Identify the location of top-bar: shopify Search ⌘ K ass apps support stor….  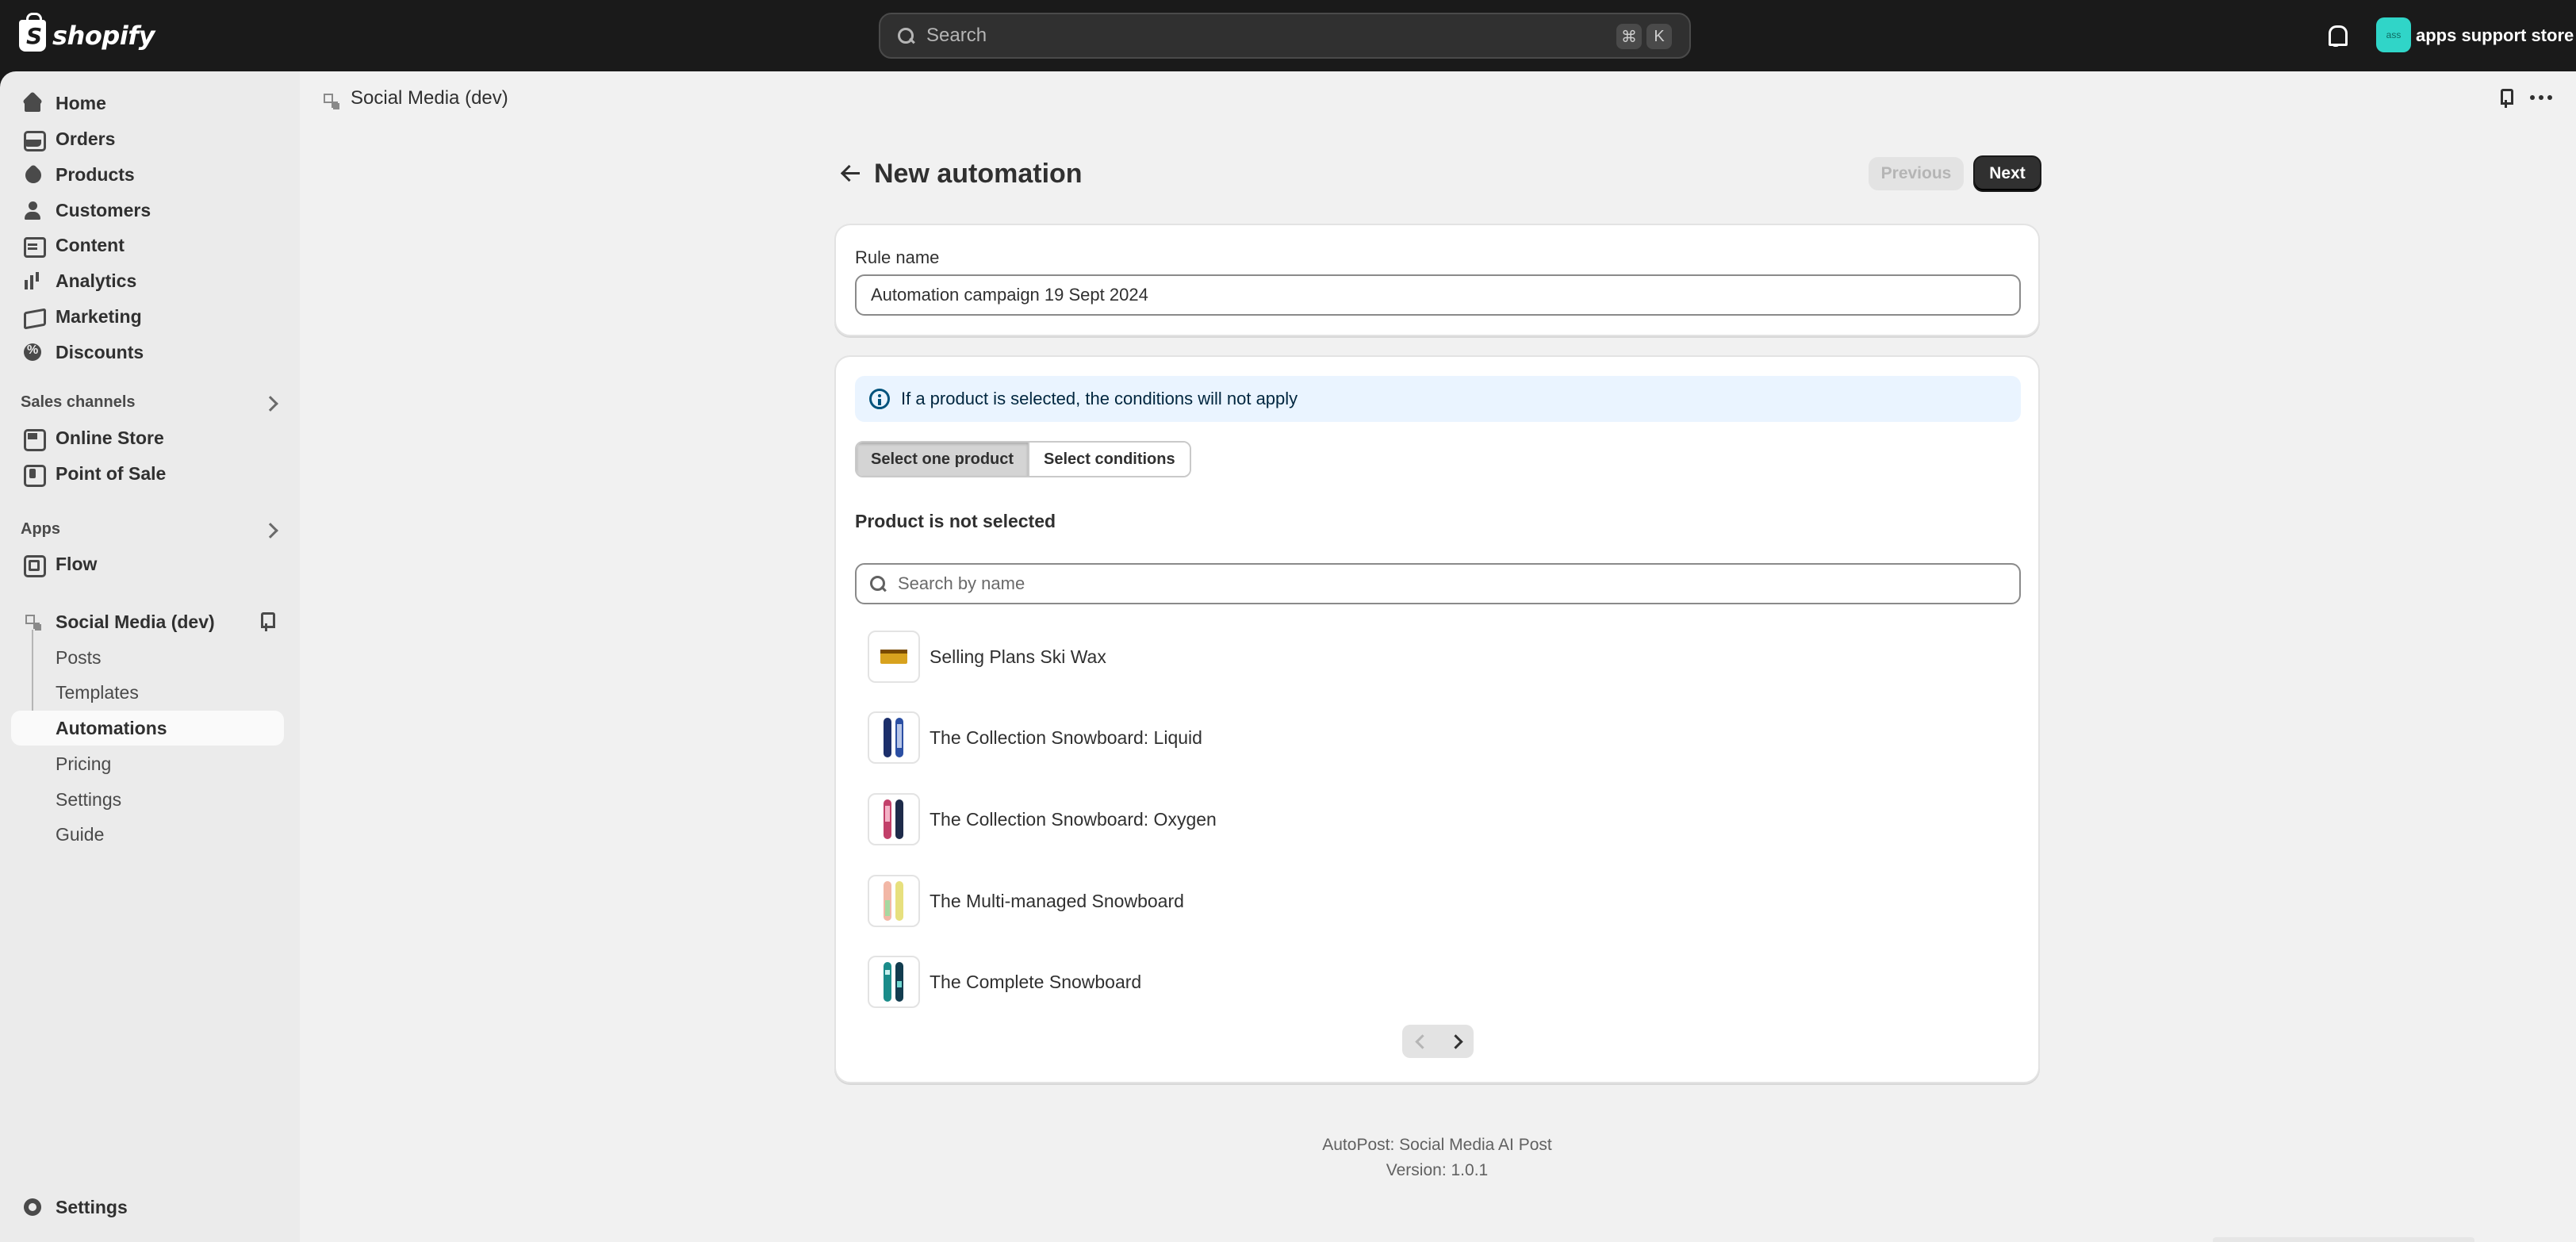
(1288, 35).